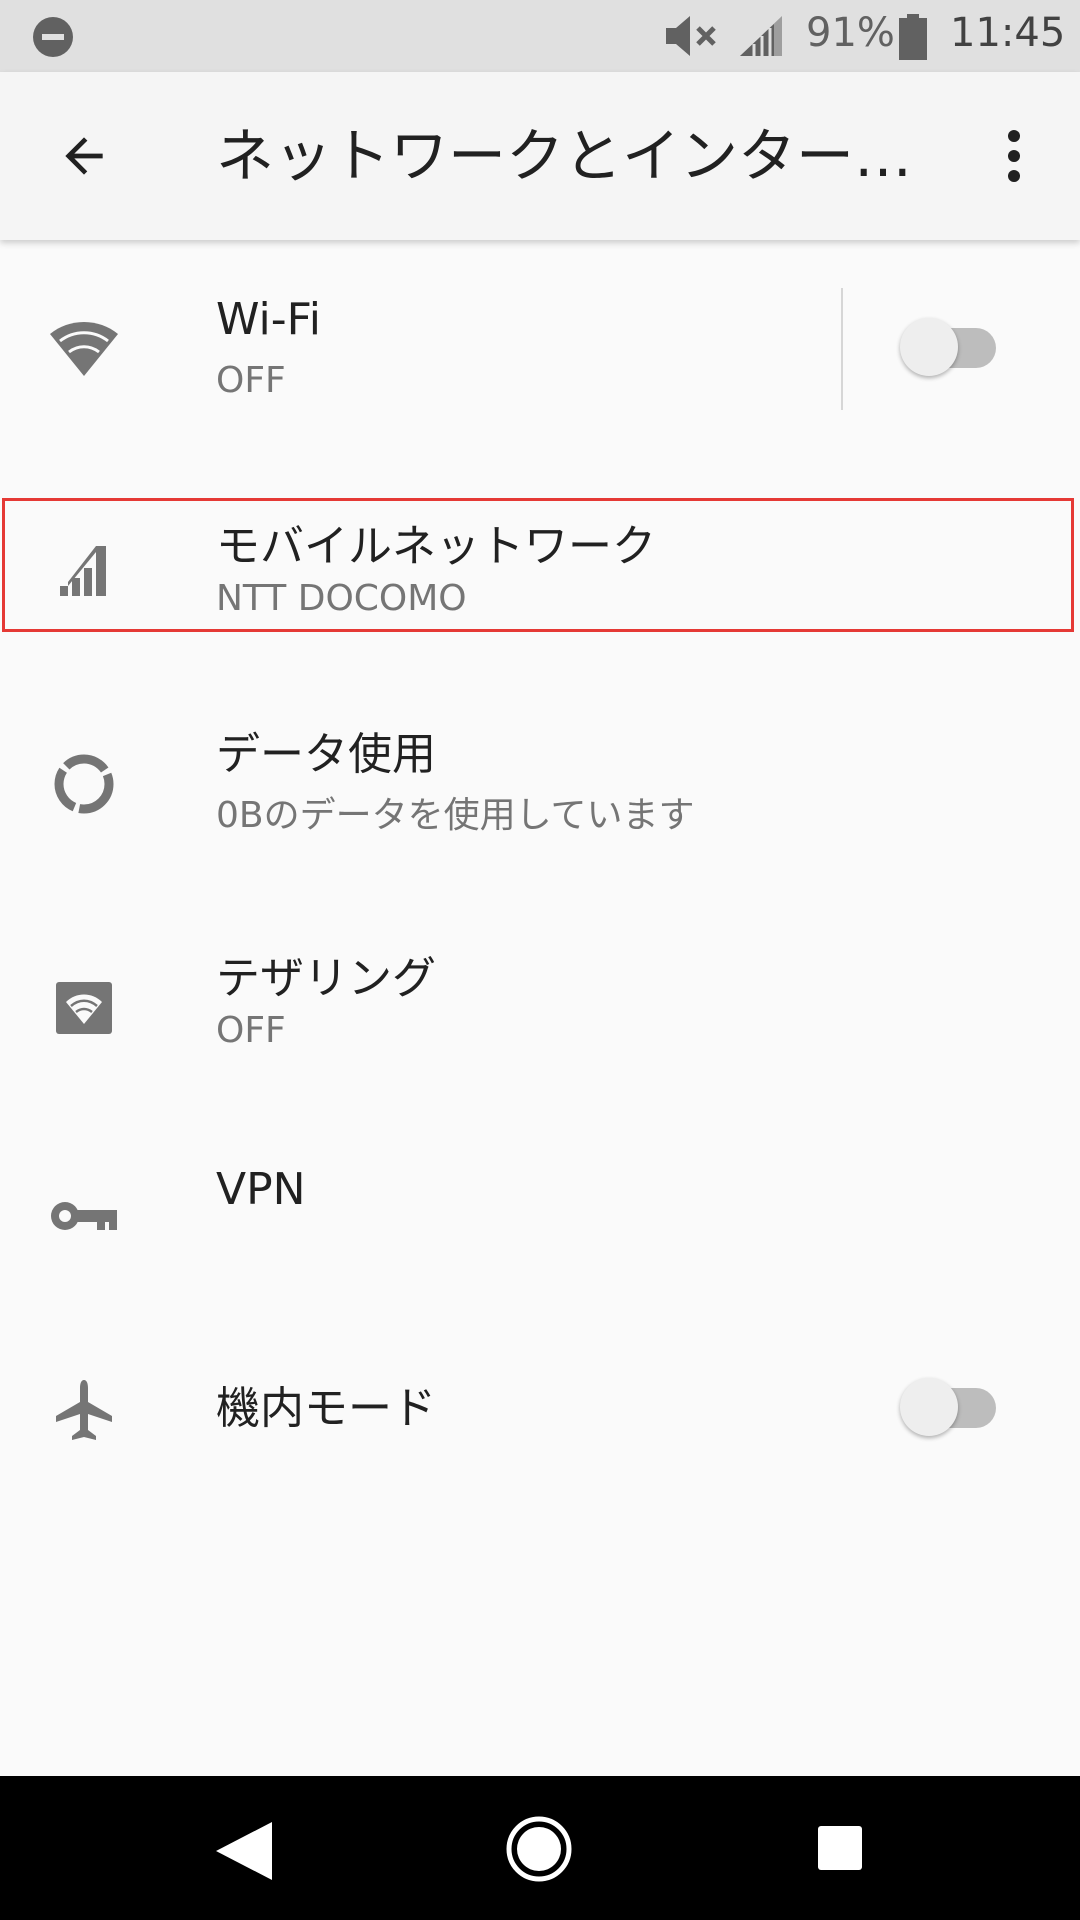 The width and height of the screenshot is (1080, 1920). I want to click on highlight-box, so click(538, 565).